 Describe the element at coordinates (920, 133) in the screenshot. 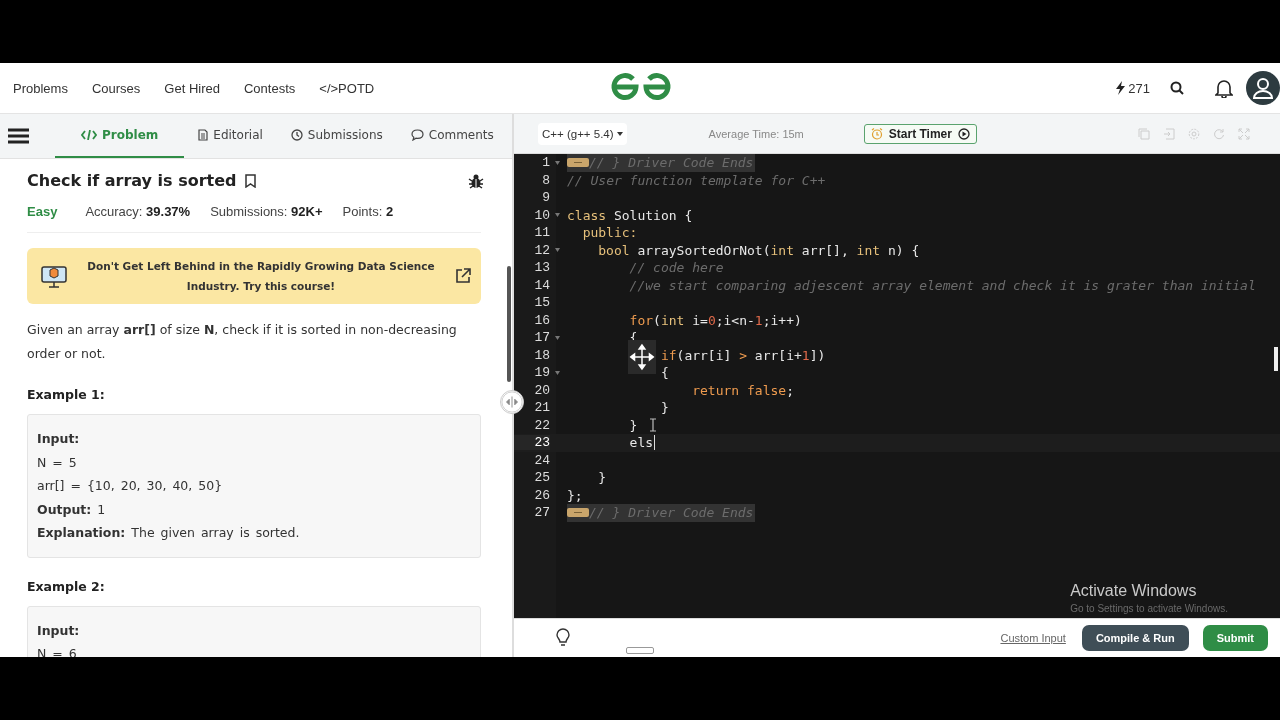

I see `start-timer-button: Start Timer` at that location.